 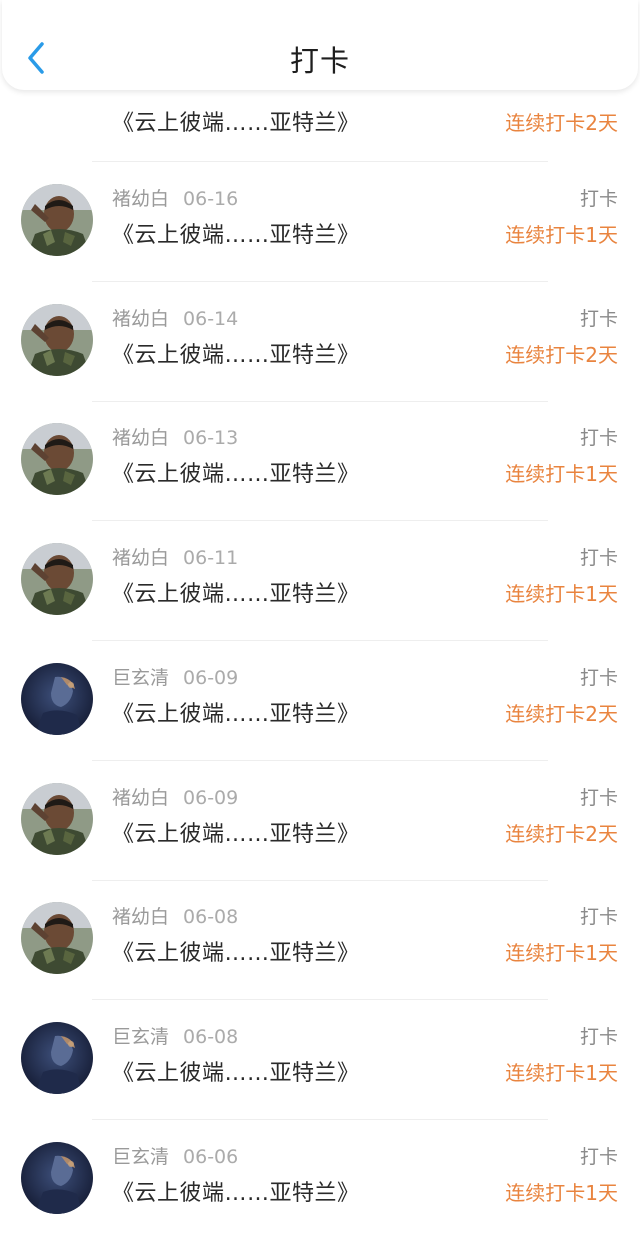 What do you see at coordinates (320, 1060) in the screenshot?
I see `checkin-row: 巨玄清 06-08 《云上彼端……亚特兰》 打卡 连续打卡1天` at bounding box center [320, 1060].